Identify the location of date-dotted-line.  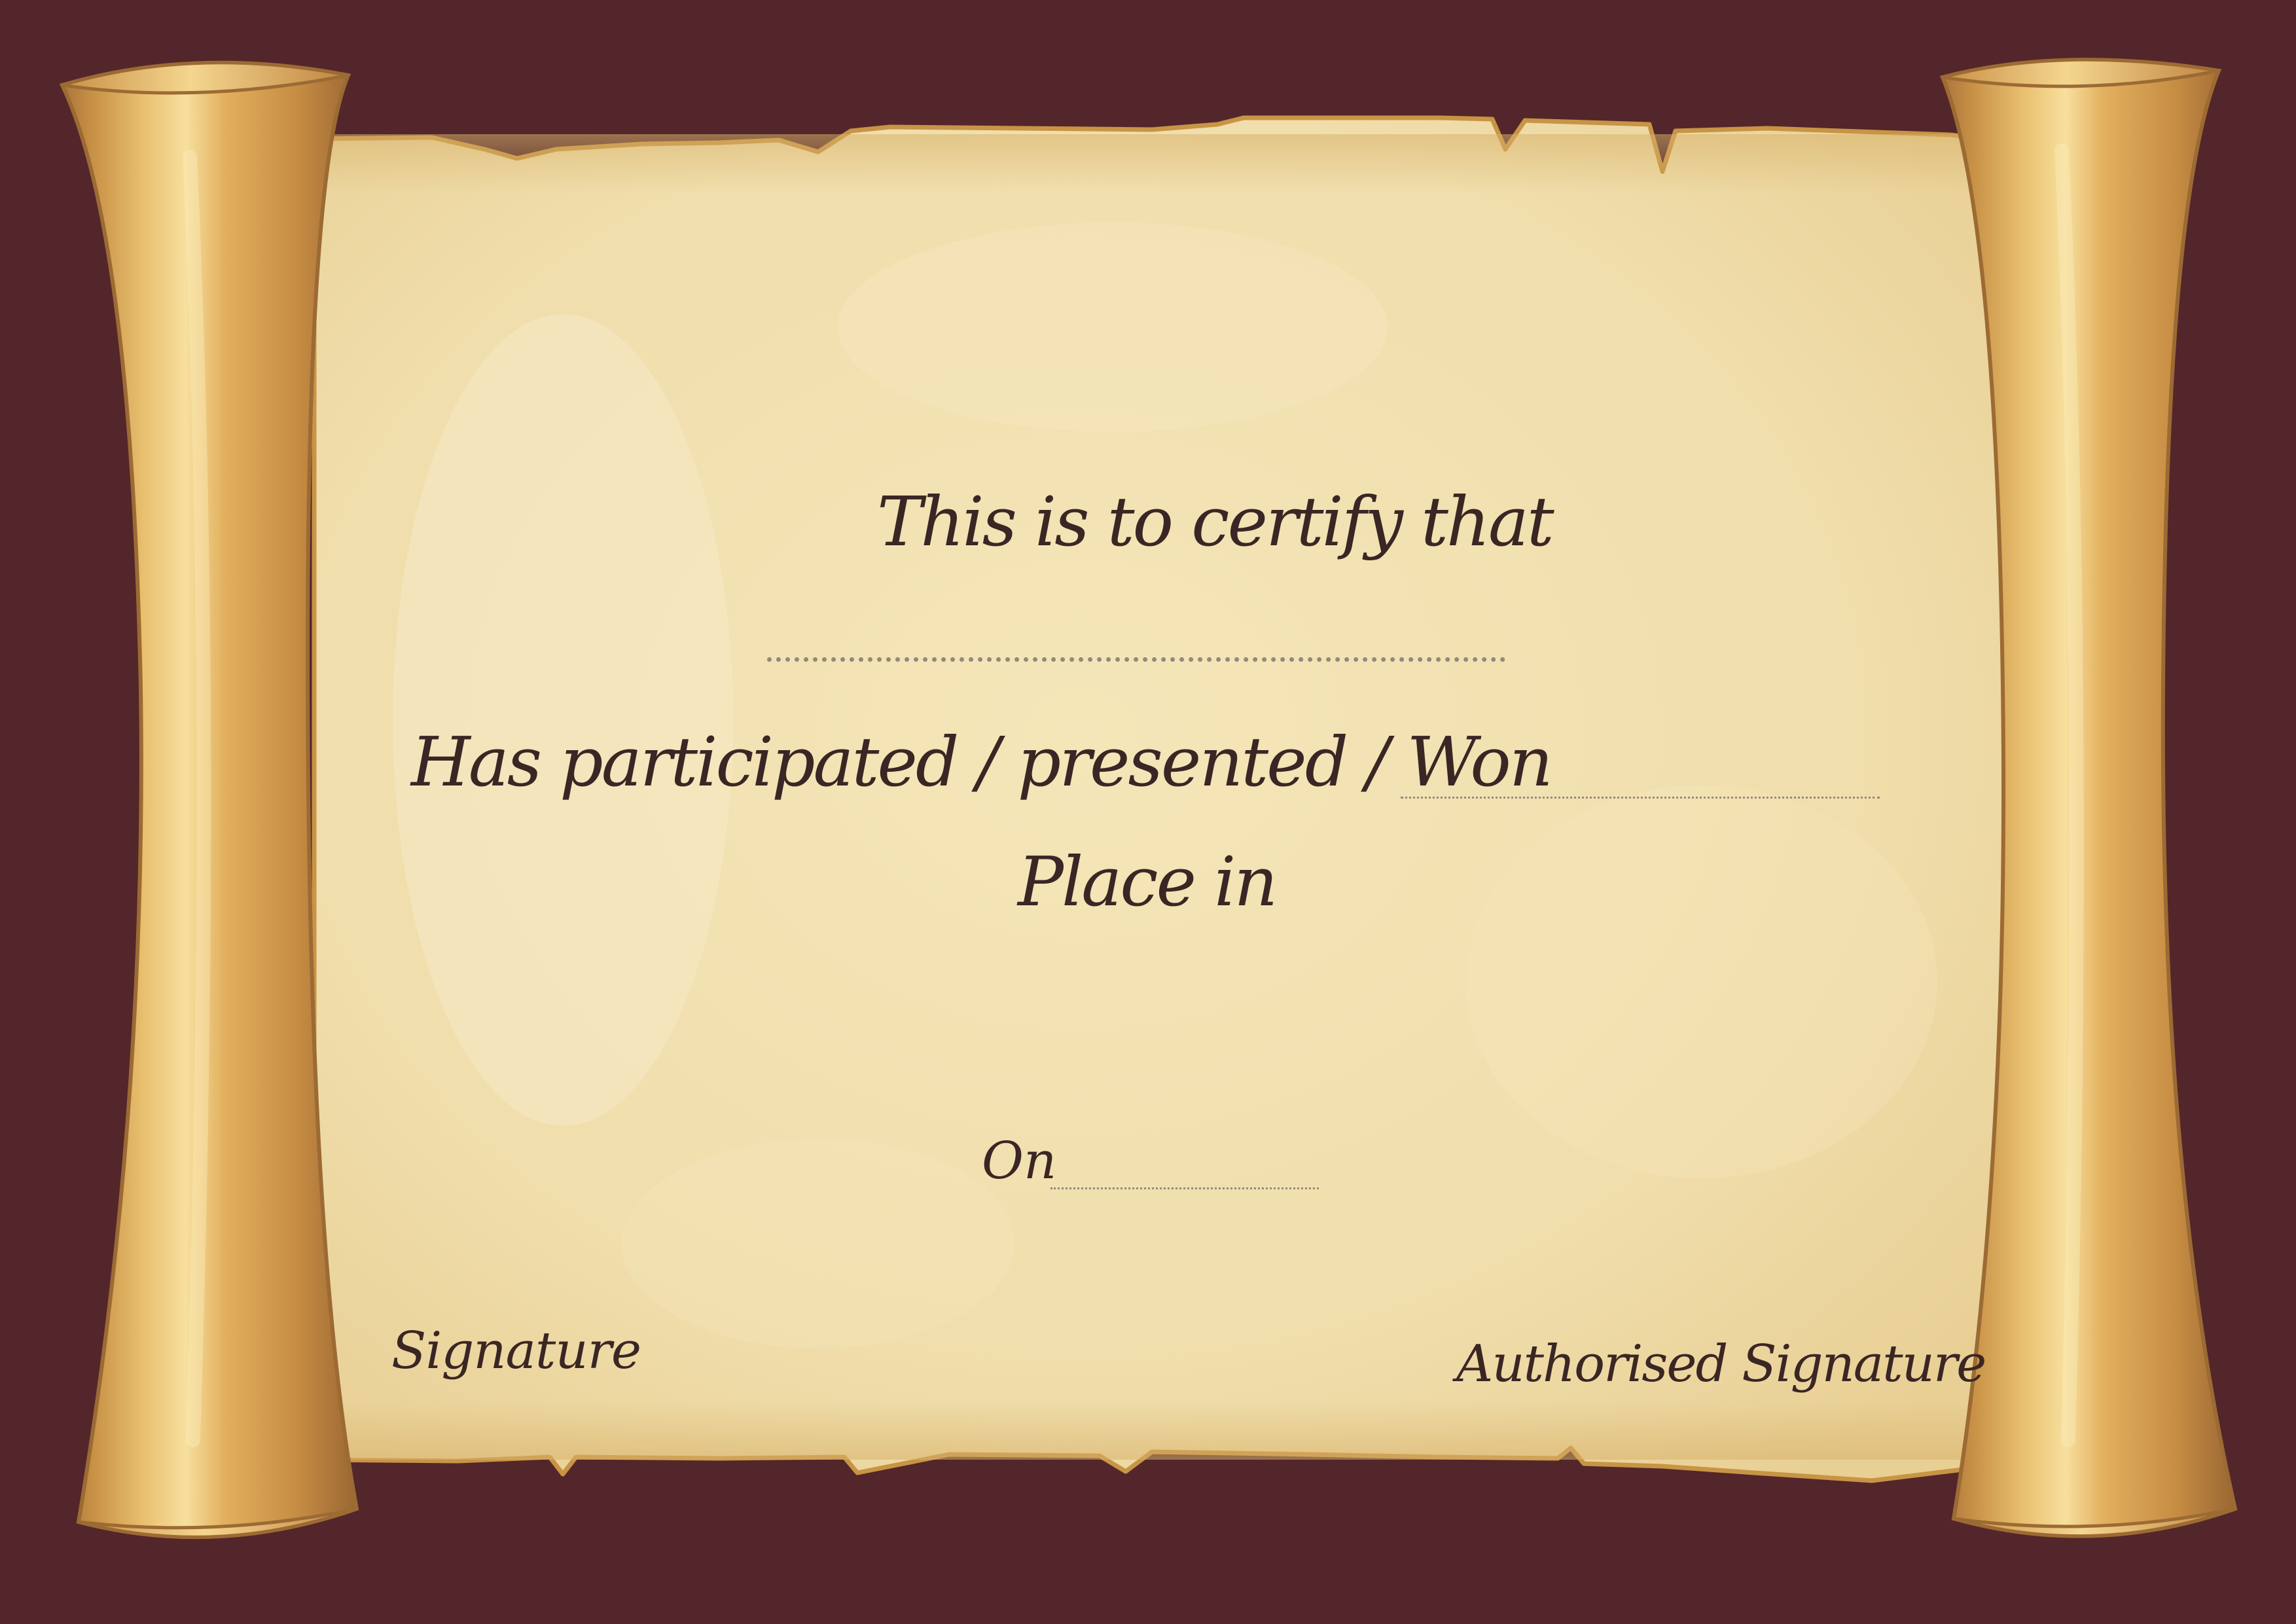
(1184, 1188).